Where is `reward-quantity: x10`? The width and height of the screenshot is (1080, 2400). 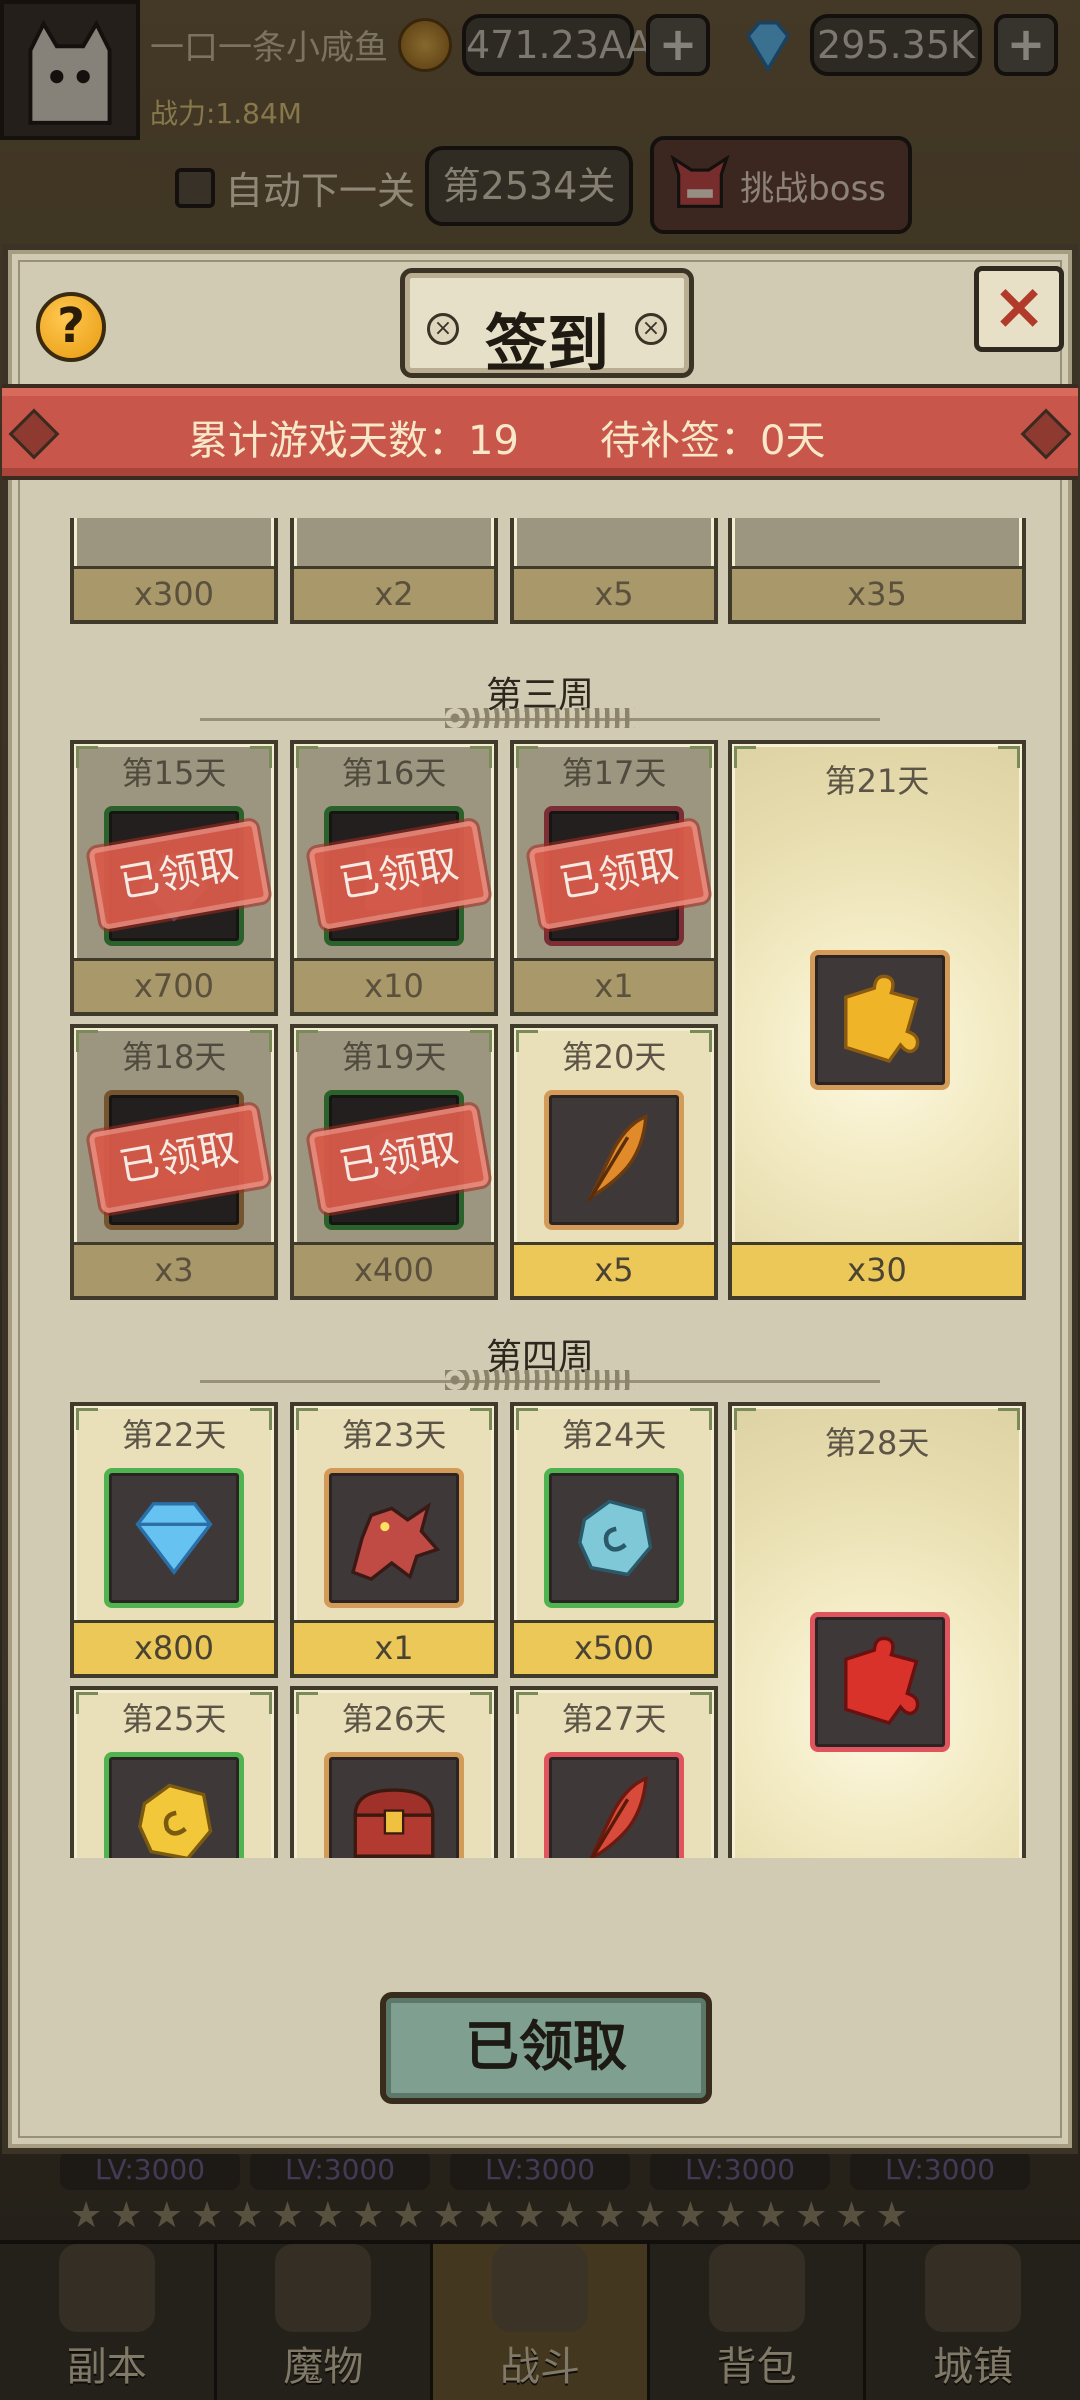
reward-quantity: x10 is located at coordinates (394, 985).